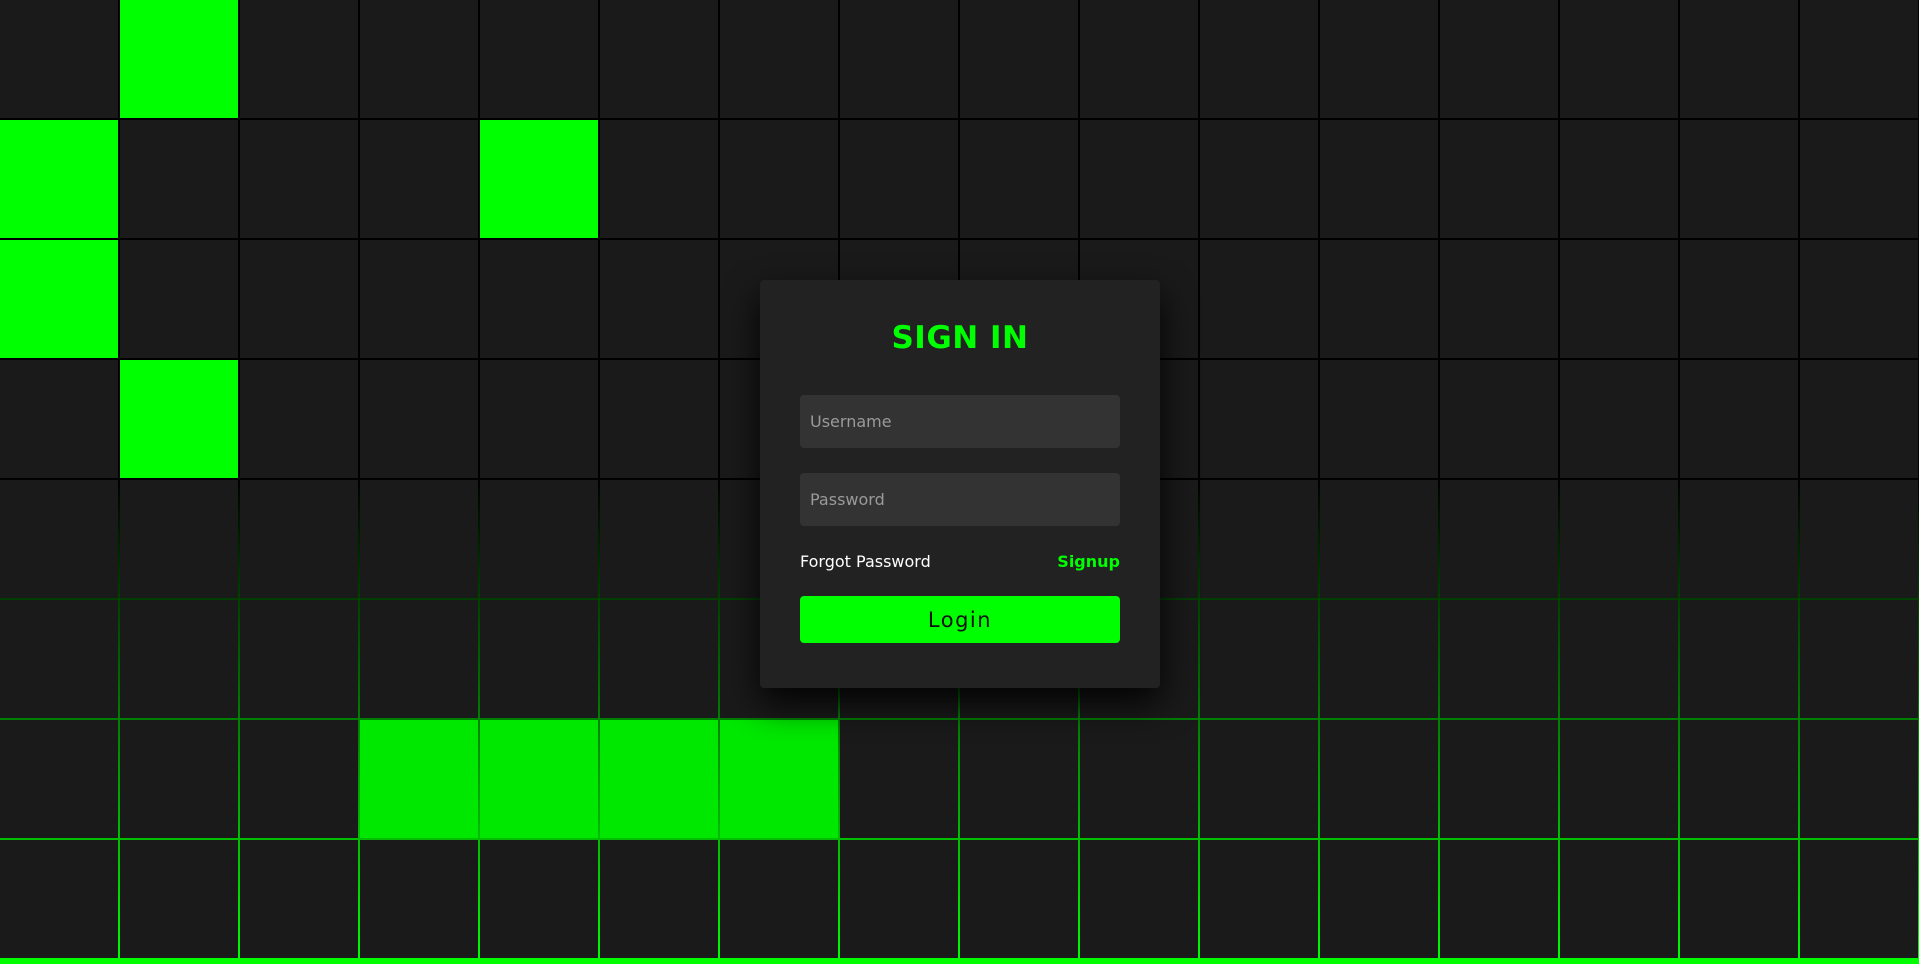 The height and width of the screenshot is (964, 1919). I want to click on login-button: Login, so click(960, 619).